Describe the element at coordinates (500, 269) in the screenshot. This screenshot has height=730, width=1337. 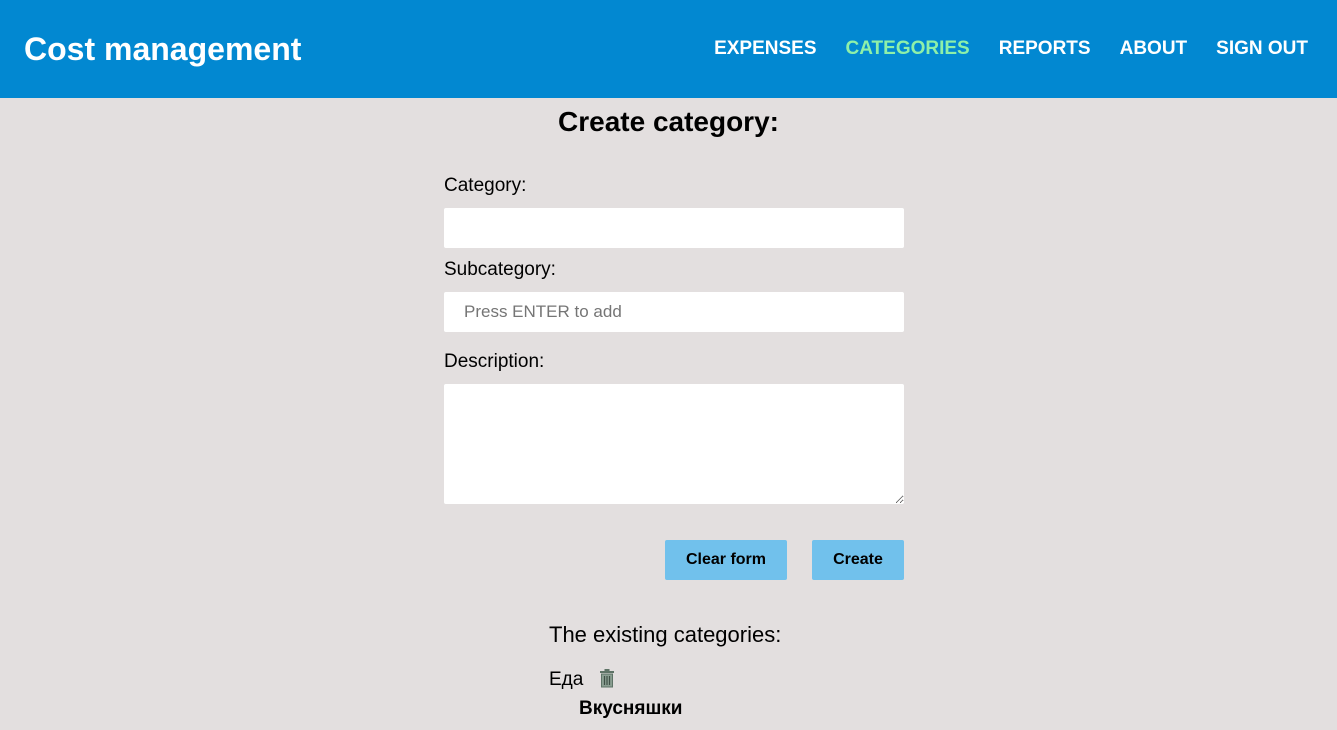
I see `subcategory-label: Subcategory:` at that location.